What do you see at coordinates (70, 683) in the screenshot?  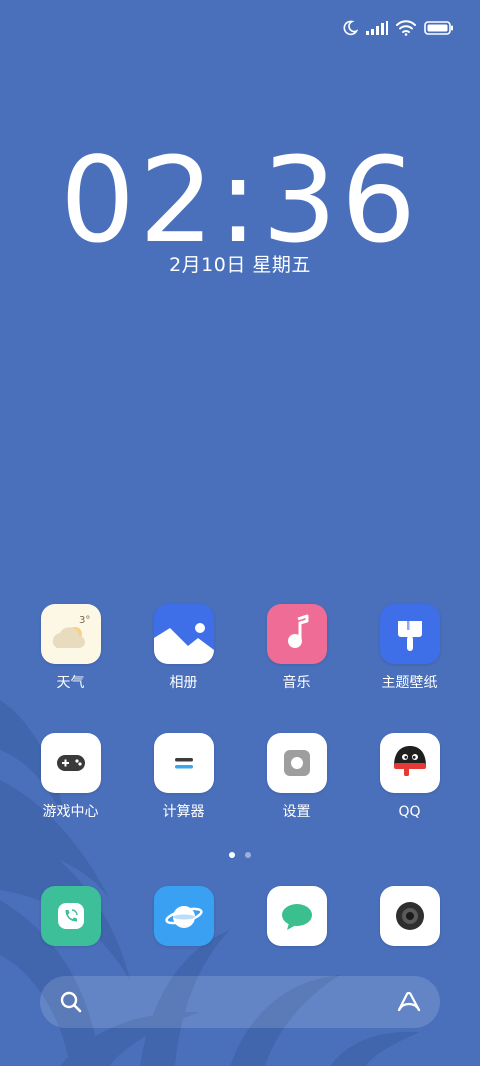 I see `app-label: 天气` at bounding box center [70, 683].